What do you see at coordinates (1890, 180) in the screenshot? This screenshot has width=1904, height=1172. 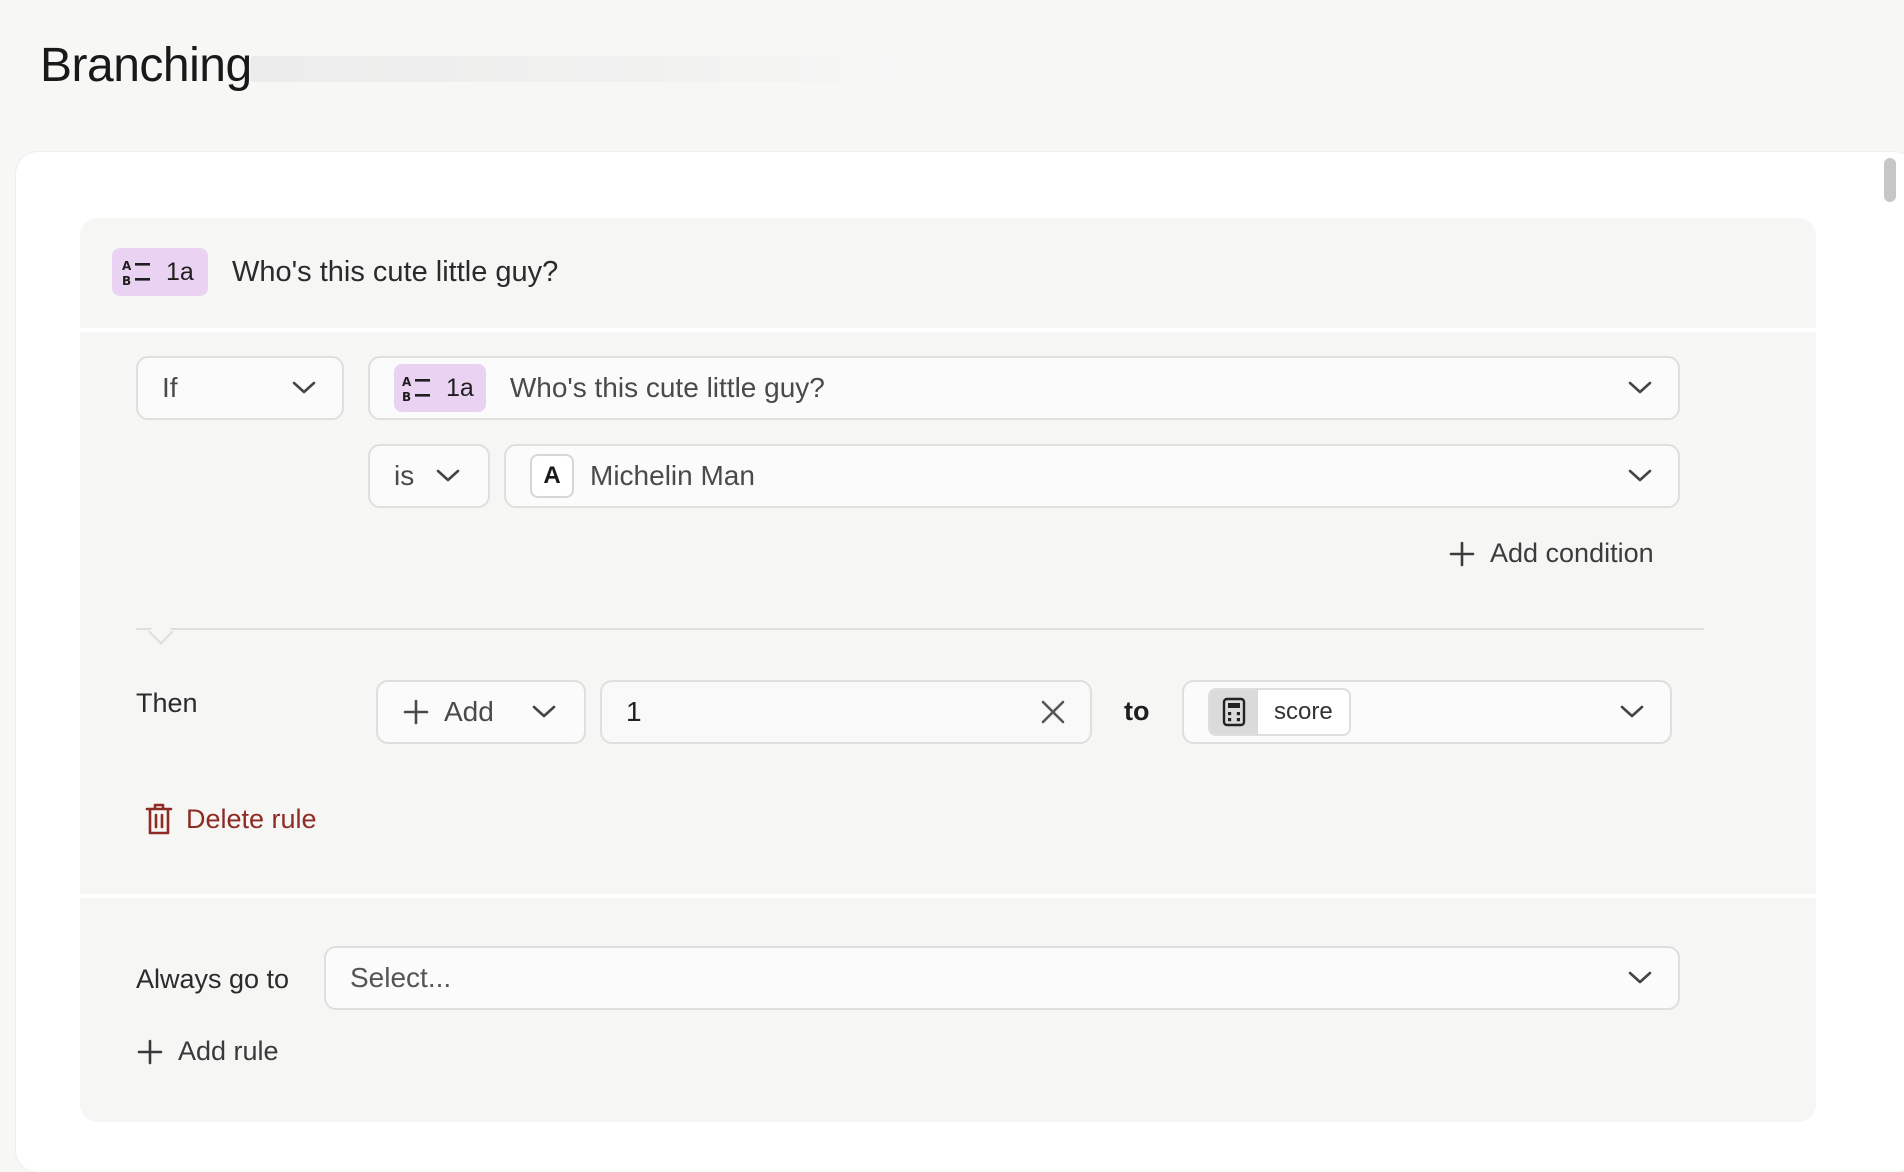 I see `scrollbar` at bounding box center [1890, 180].